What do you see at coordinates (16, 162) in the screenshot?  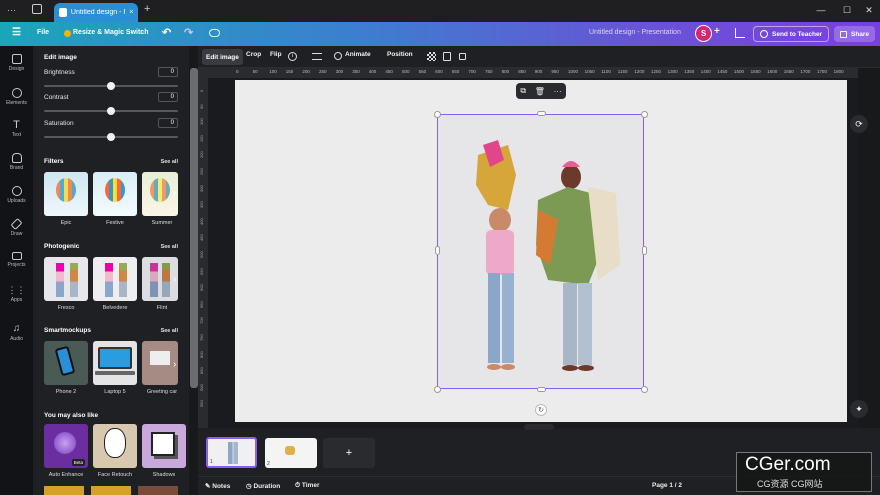 I see `rail-brand: Brand` at bounding box center [16, 162].